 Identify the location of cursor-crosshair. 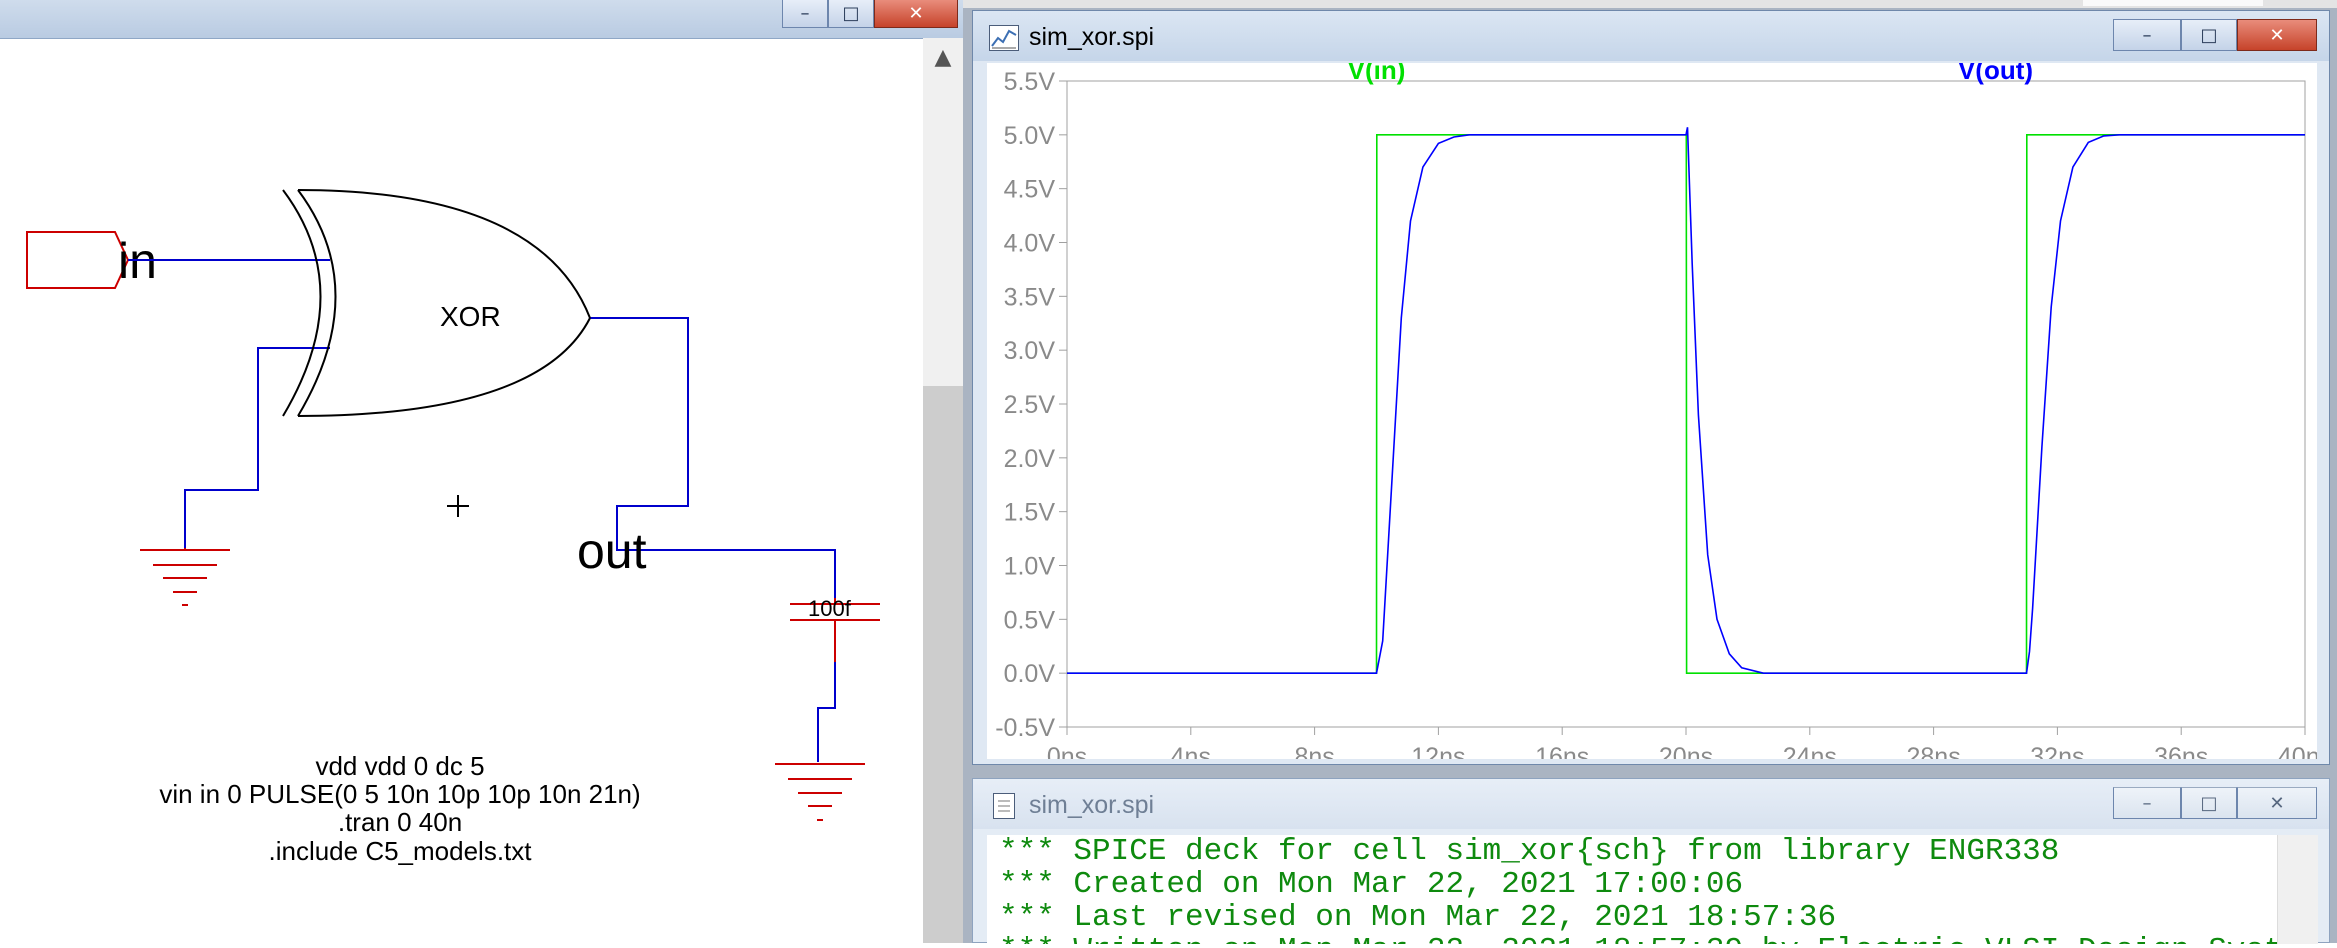
(458, 506).